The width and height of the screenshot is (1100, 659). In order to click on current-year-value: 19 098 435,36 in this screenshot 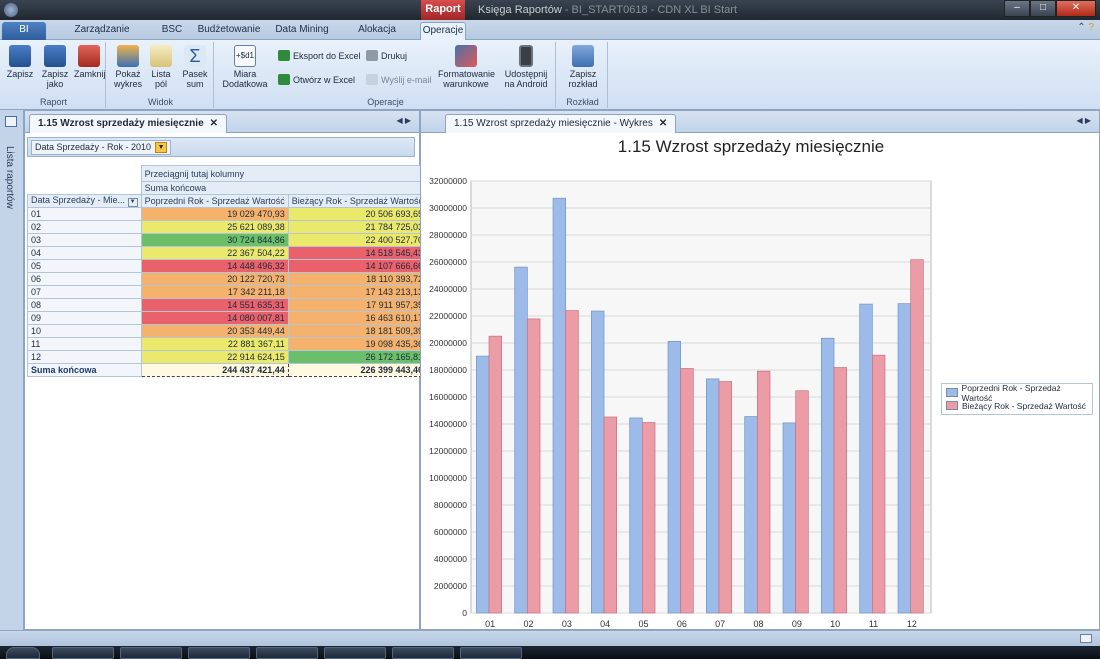, I will do `click(357, 344)`.